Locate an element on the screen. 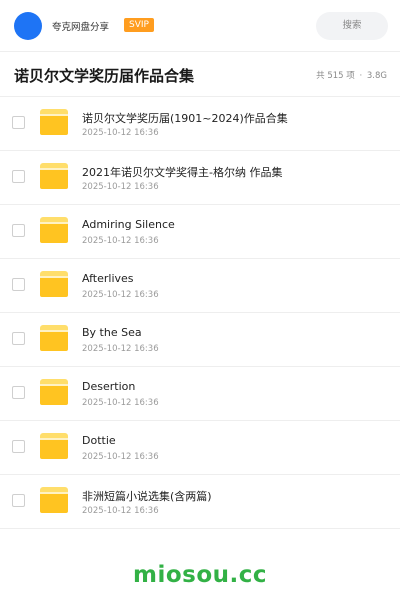 The height and width of the screenshot is (600, 400). watermark: miosou.cc is located at coordinates (200, 575).